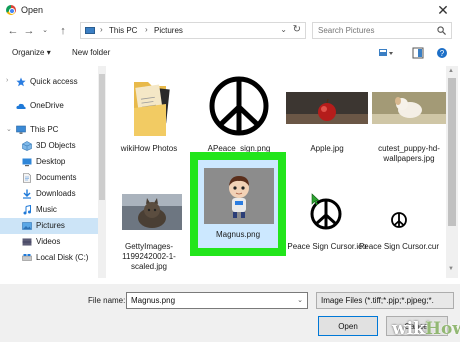 This screenshot has width=460, height=342. I want to click on sidebar-item-label: Desktop, so click(51, 161).